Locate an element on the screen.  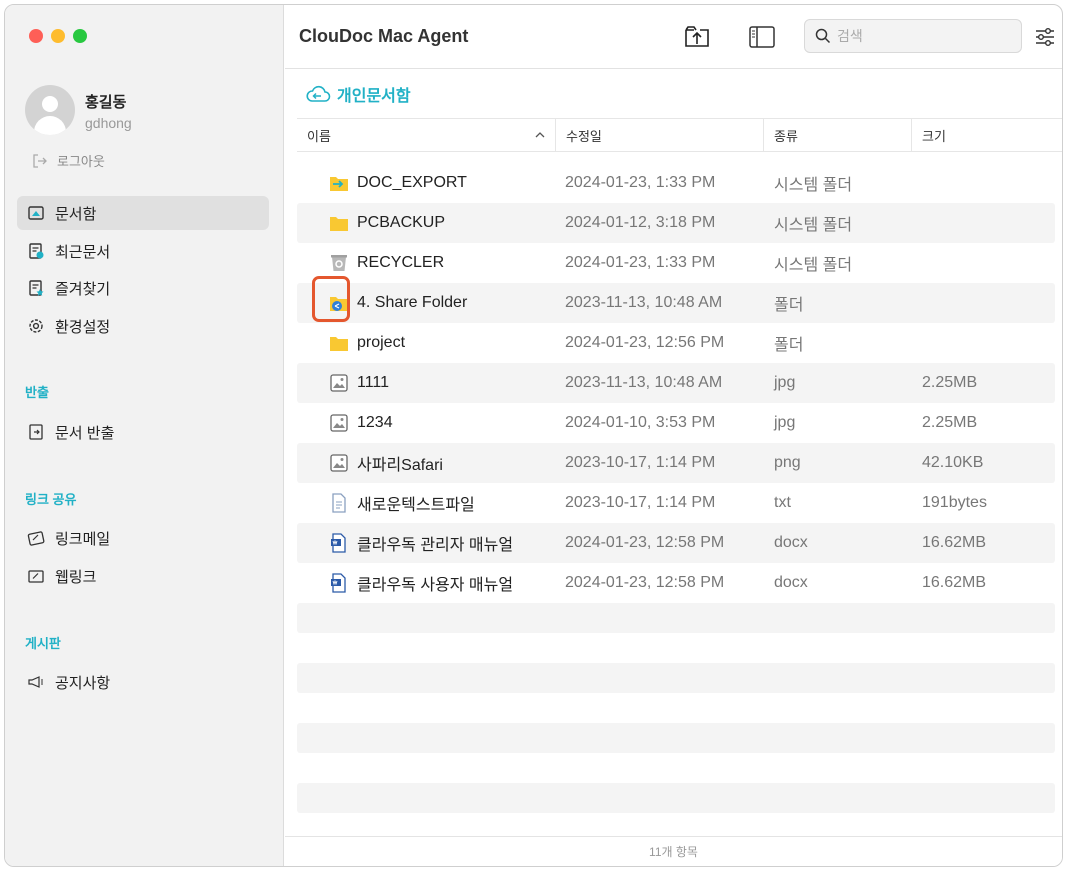
file-name: 새로운텍스트파일 is located at coordinates (416, 505).